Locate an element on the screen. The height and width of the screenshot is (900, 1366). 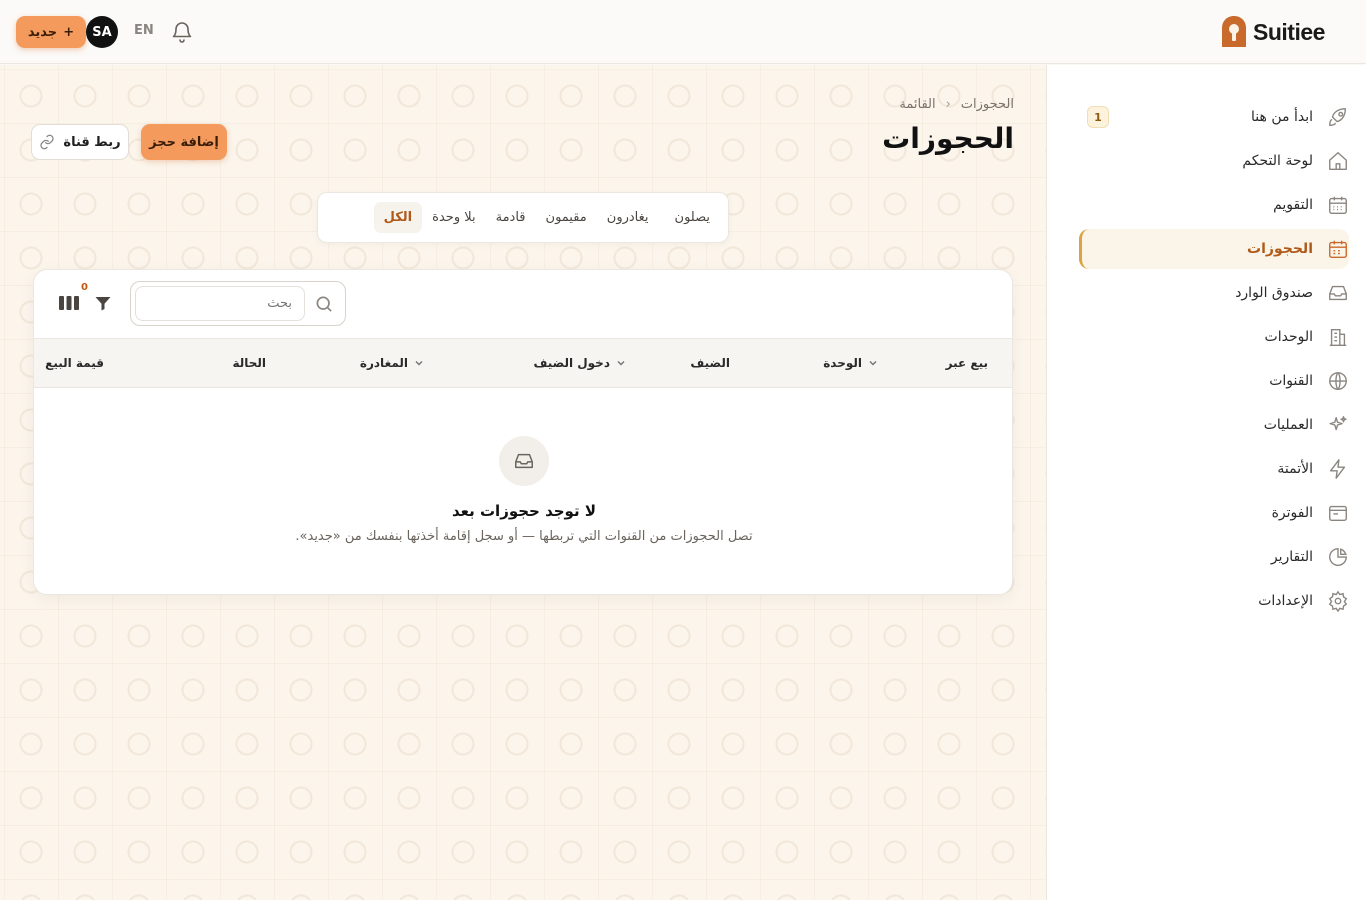
sidebar-item-operations: العمليات is located at coordinates (1214, 425).